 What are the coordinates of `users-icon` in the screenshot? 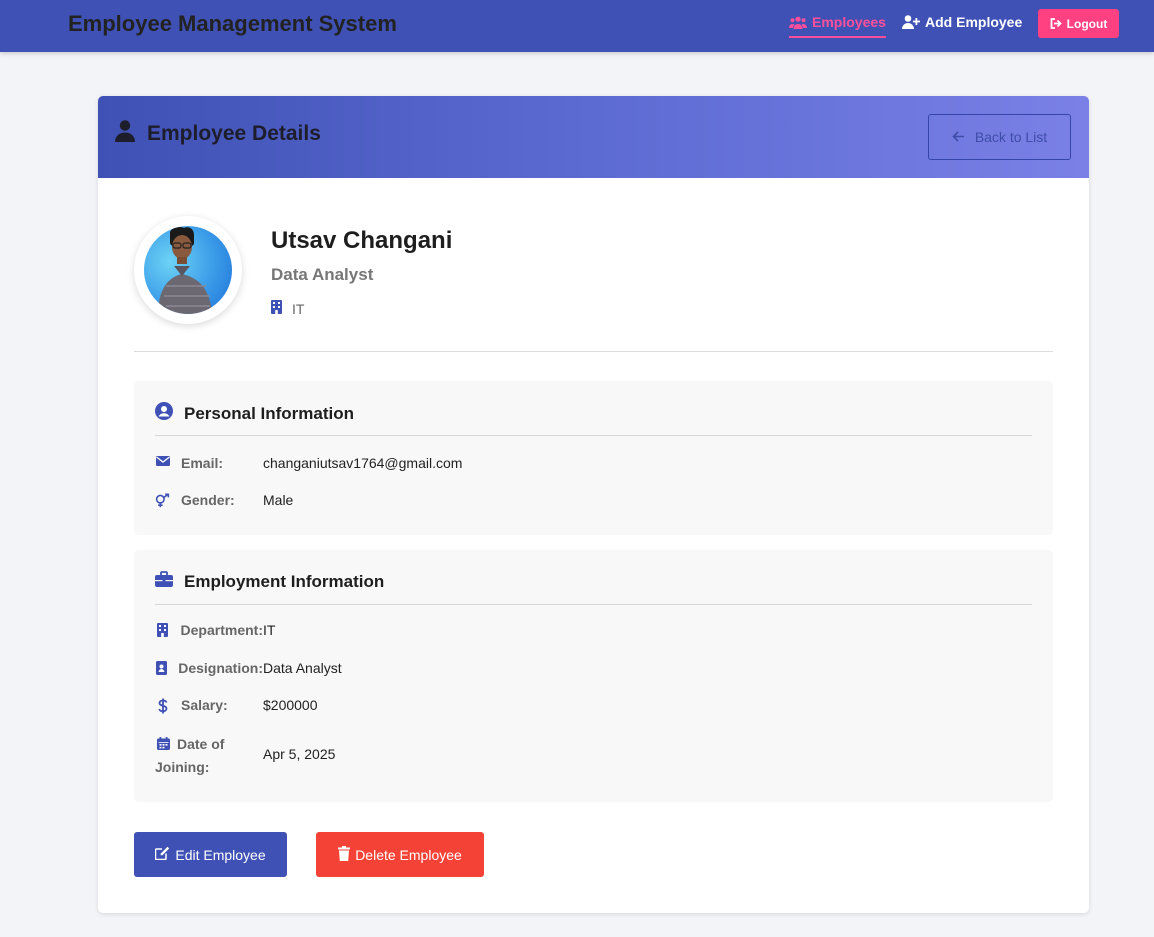 It's located at (798, 22).